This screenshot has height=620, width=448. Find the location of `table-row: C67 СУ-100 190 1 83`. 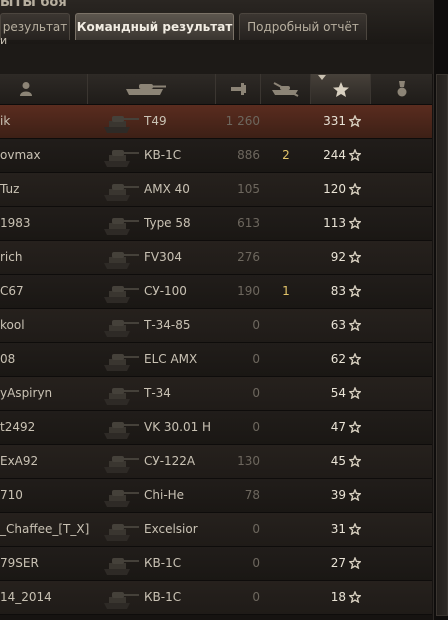

table-row: C67 СУ-100 190 1 83 is located at coordinates (216, 292).